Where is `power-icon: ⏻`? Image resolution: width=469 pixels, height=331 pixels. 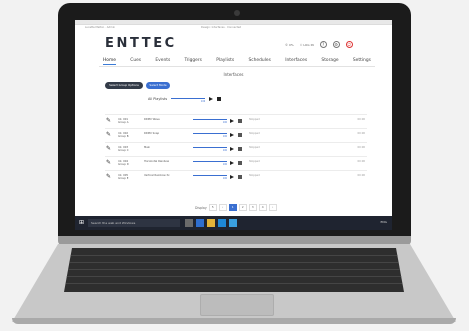 power-icon: ⏻ is located at coordinates (349, 44).